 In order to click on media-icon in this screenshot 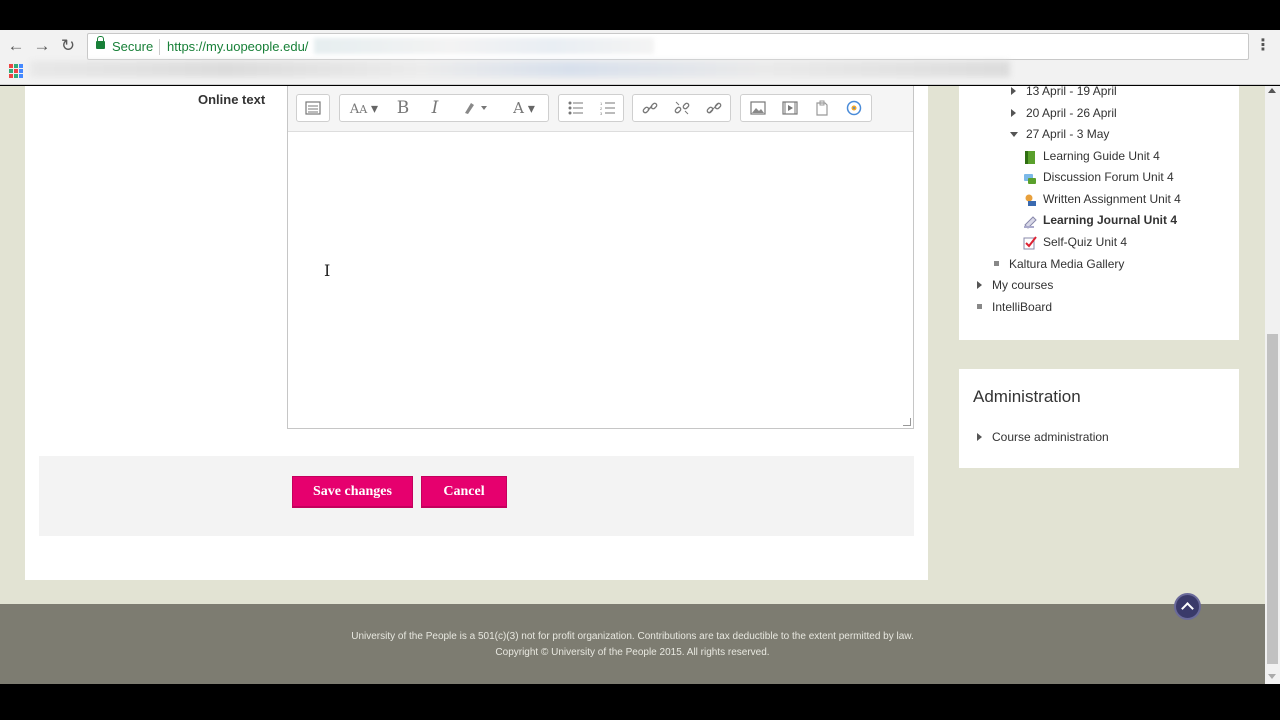, I will do `click(790, 108)`.